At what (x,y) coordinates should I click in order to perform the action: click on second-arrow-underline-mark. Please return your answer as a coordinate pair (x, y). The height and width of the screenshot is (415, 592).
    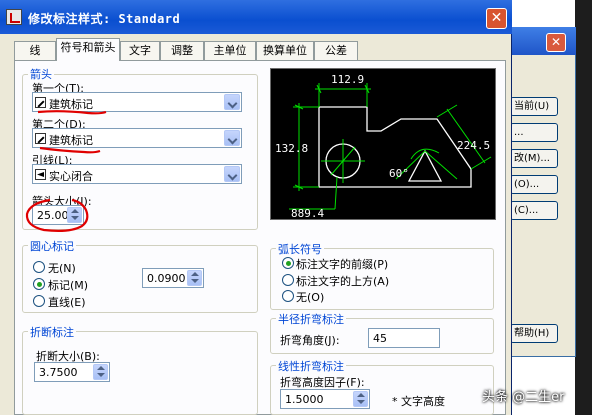
    Looking at the image, I should click on (70, 150).